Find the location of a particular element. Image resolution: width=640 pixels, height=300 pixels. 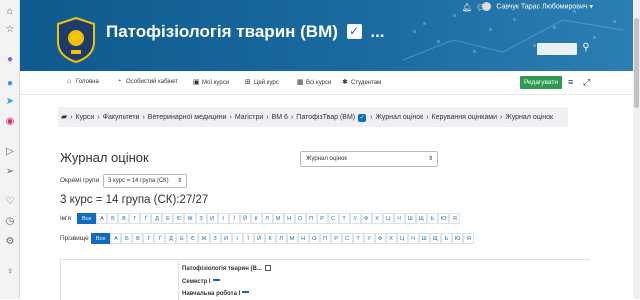

heart-icon: ♡ is located at coordinates (10, 202).